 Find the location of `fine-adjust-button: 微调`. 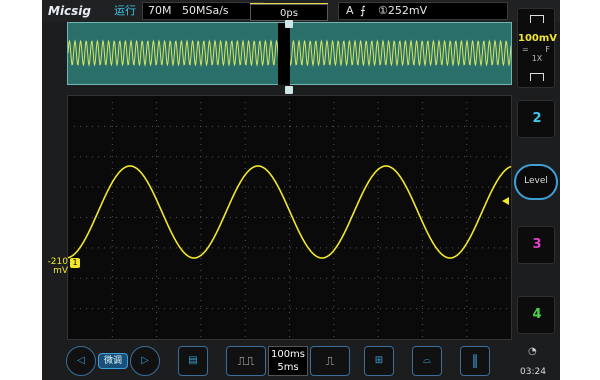

fine-adjust-button: 微调 is located at coordinates (113, 361).